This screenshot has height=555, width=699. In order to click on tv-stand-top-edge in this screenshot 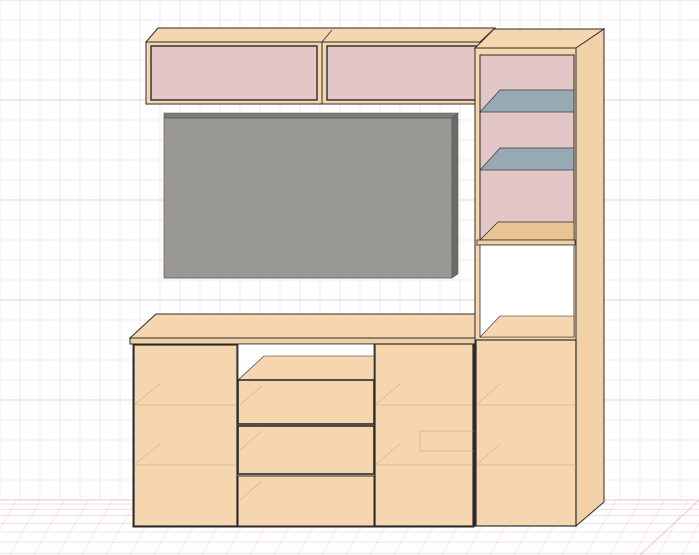, I will do `click(303, 341)`.